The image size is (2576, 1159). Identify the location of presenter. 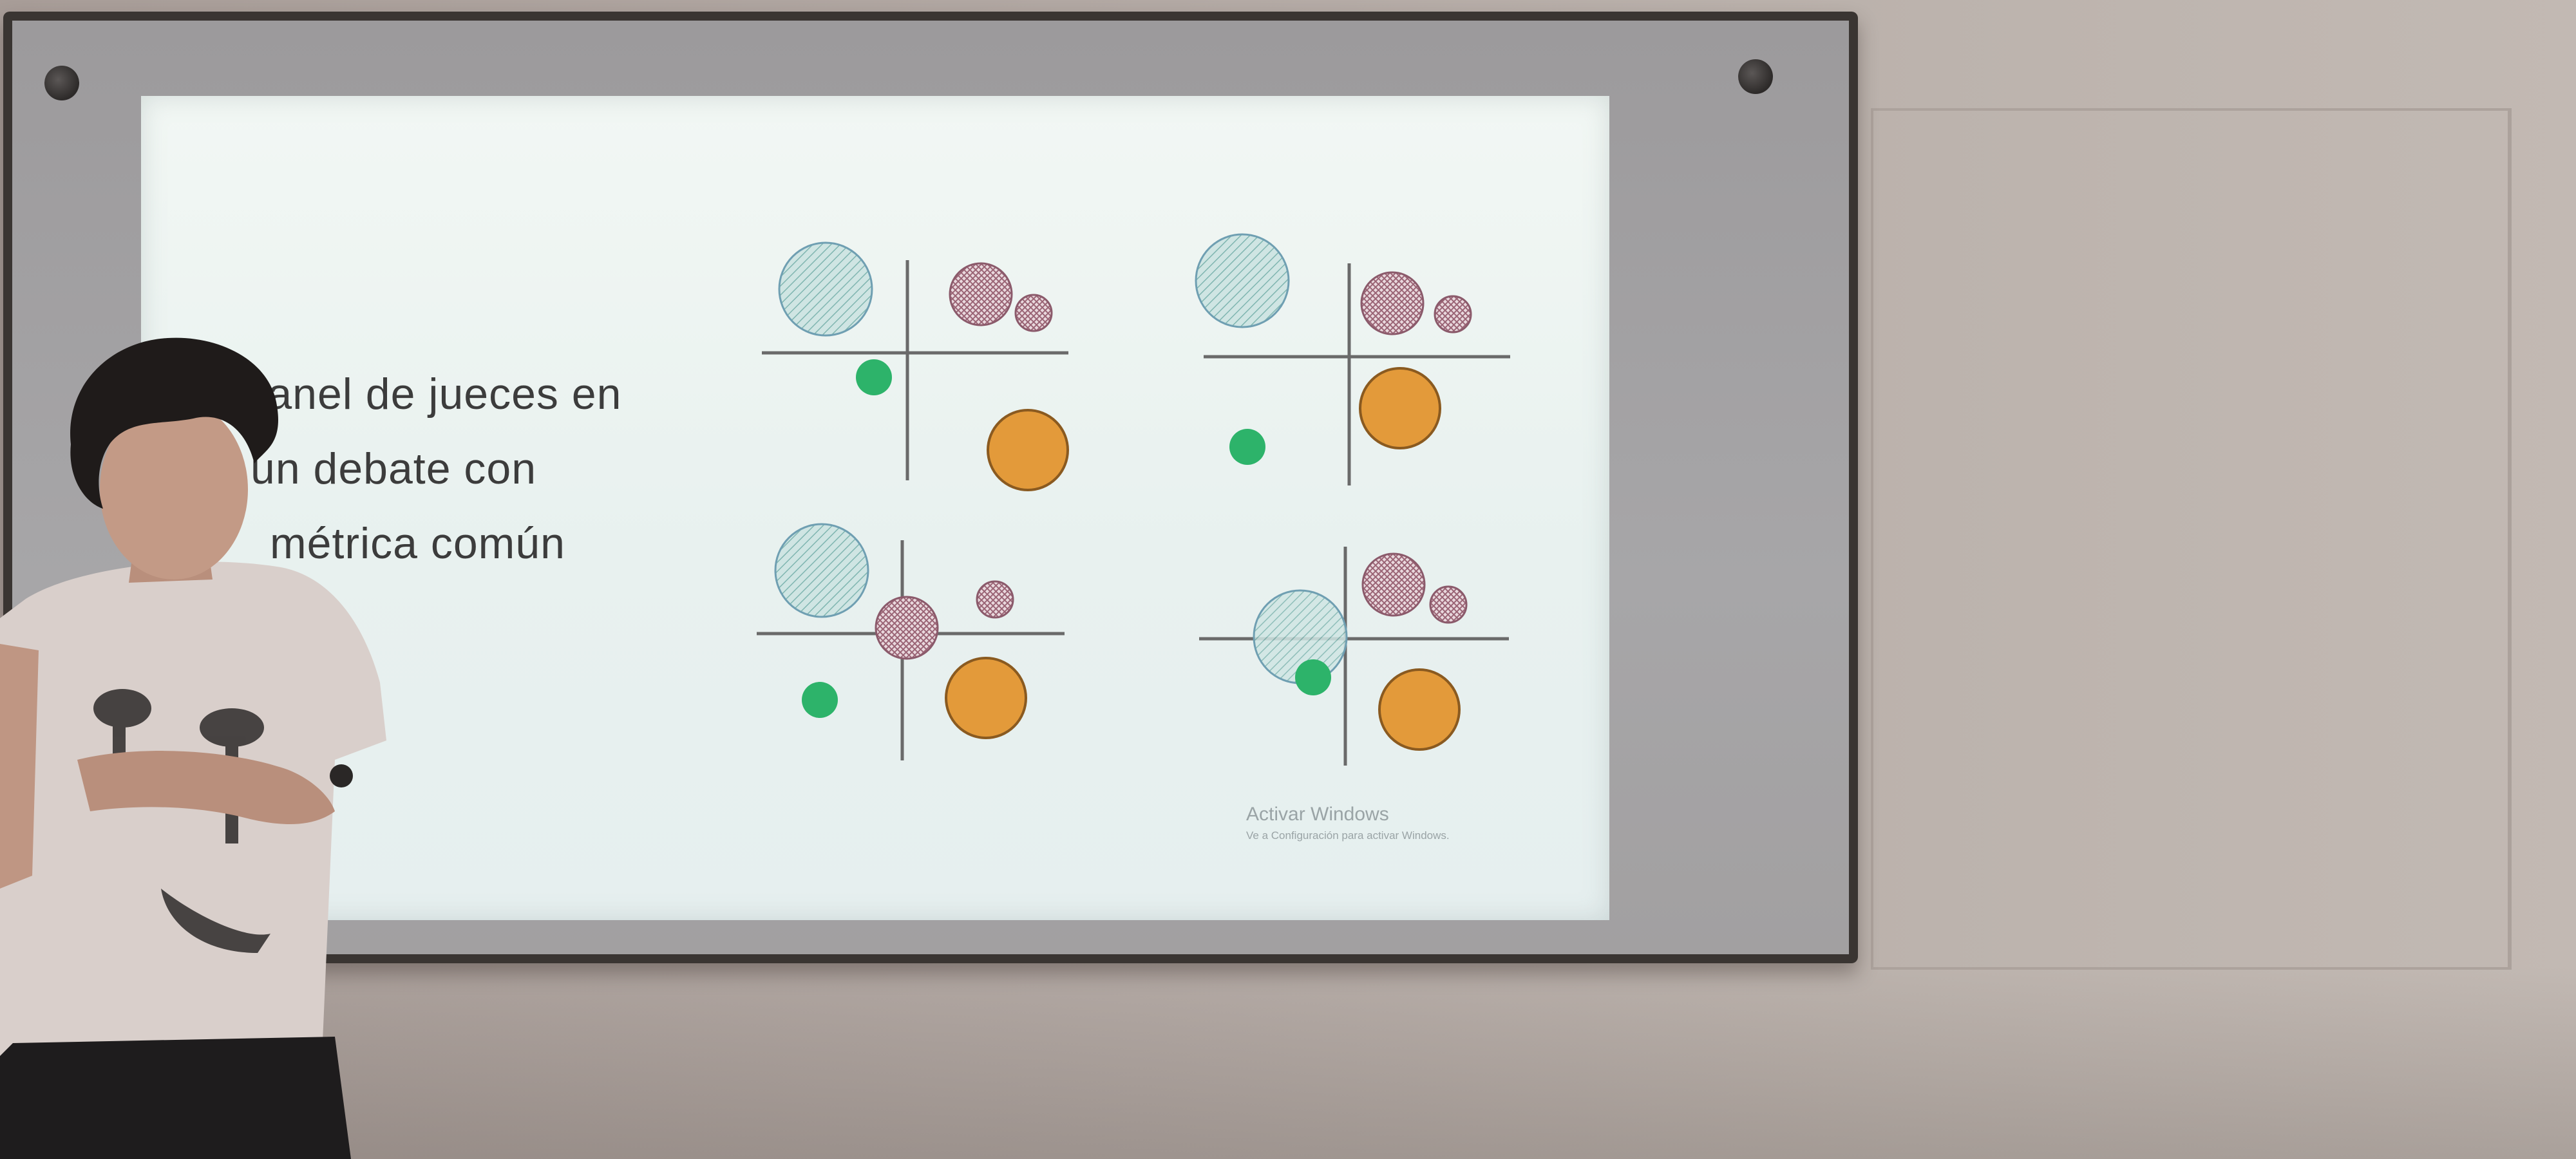
(193, 748).